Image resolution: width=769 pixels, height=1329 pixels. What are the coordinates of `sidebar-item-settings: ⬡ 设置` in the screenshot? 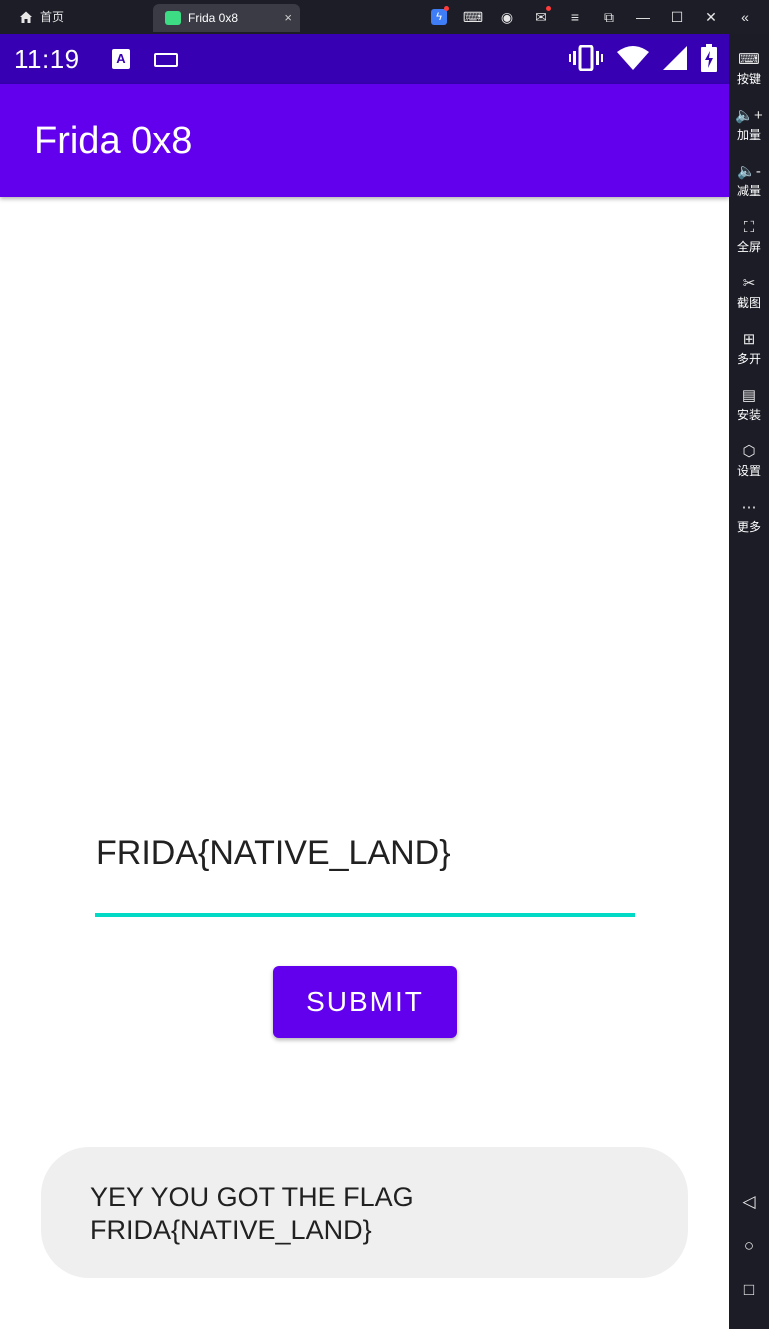 It's located at (749, 459).